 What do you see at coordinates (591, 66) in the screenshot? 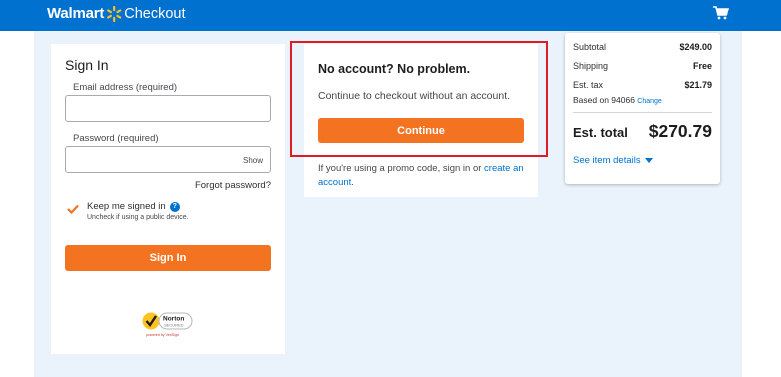
I see `shipping-label: Shipping` at bounding box center [591, 66].